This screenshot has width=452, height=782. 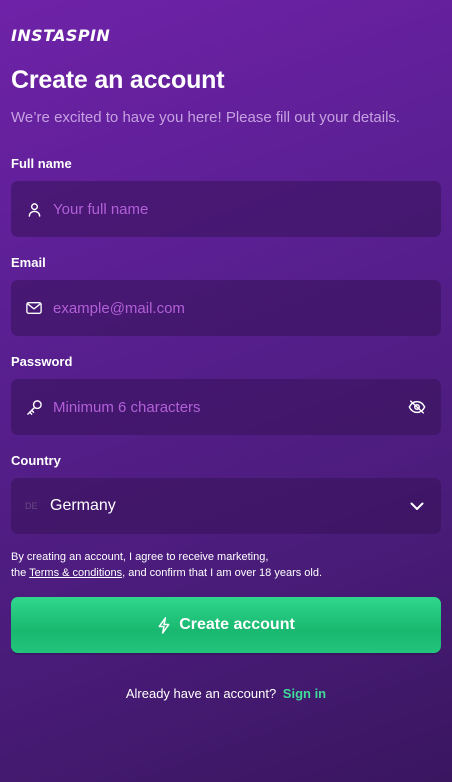 I want to click on country-label: Country, so click(x=36, y=460).